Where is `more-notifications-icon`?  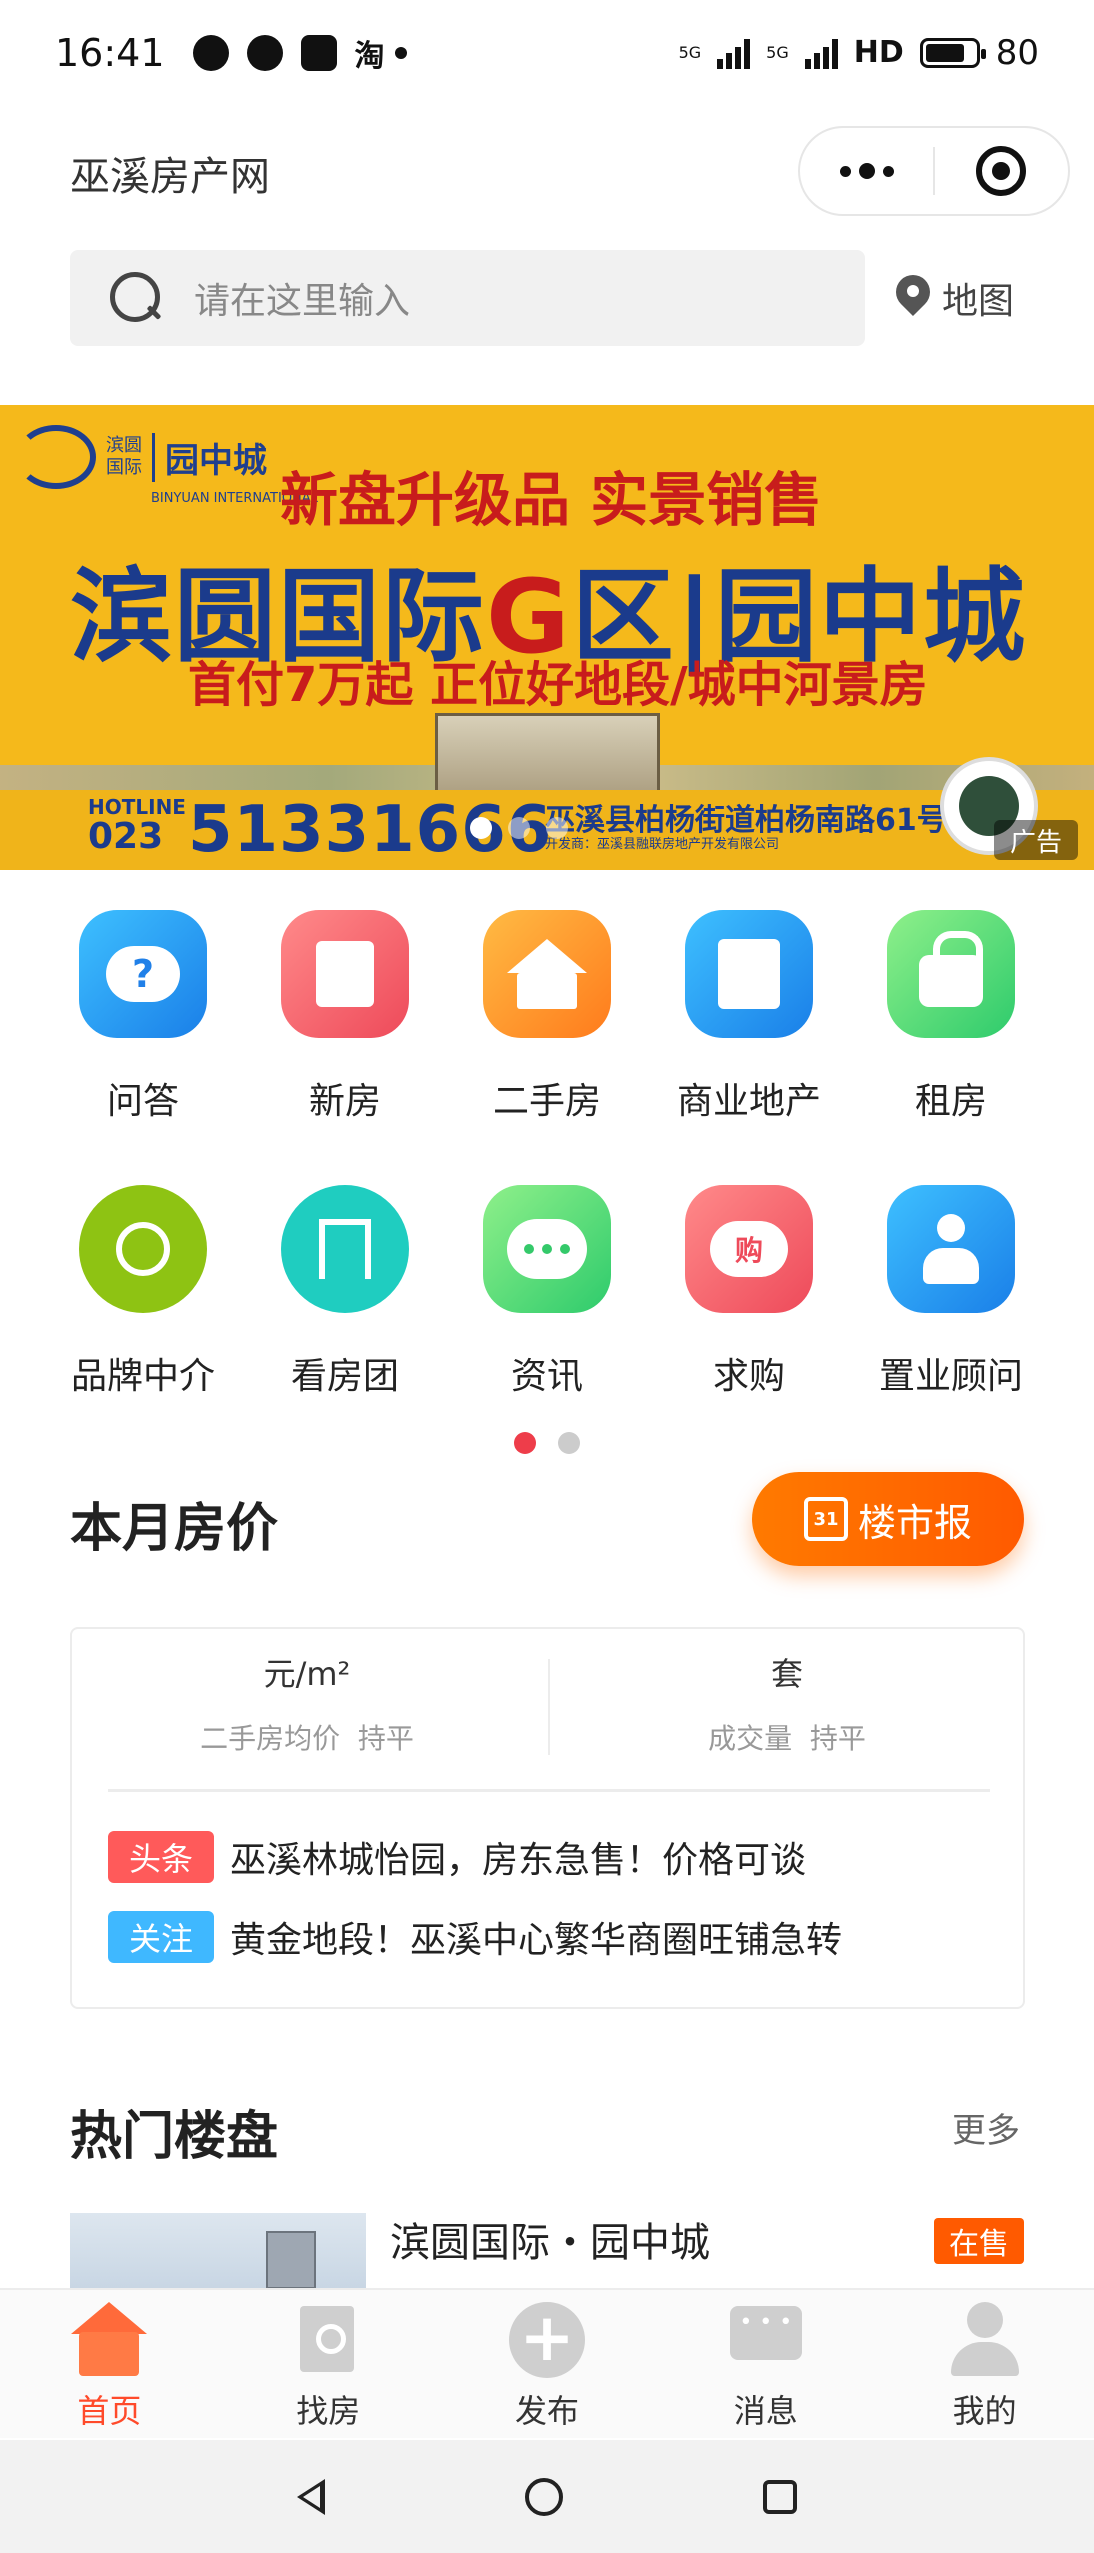
more-notifications-icon is located at coordinates (400, 52).